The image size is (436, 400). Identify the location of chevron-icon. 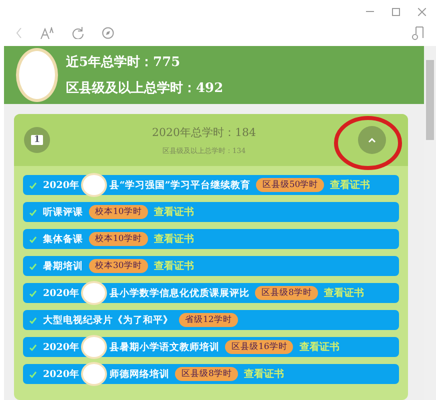
(372, 140).